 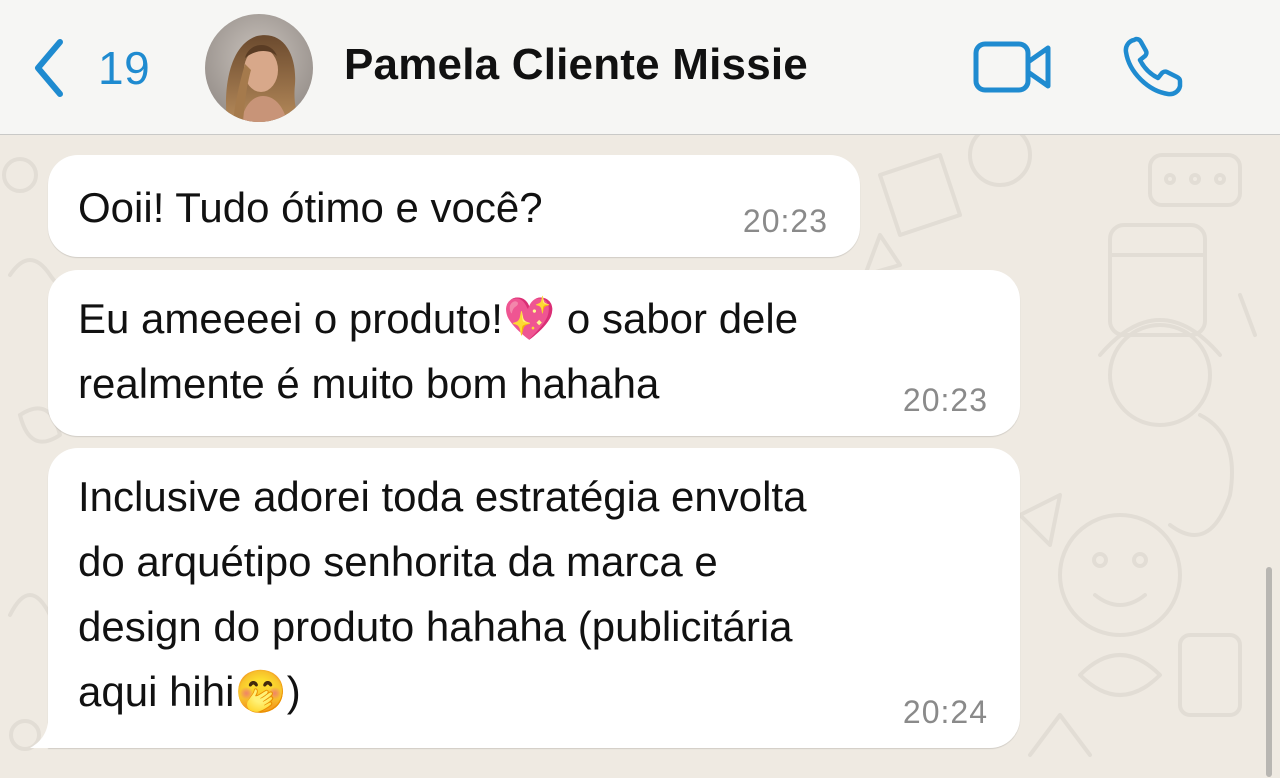 What do you see at coordinates (260, 691) in the screenshot?
I see `hand-over-mouth-emoji: 🤭` at bounding box center [260, 691].